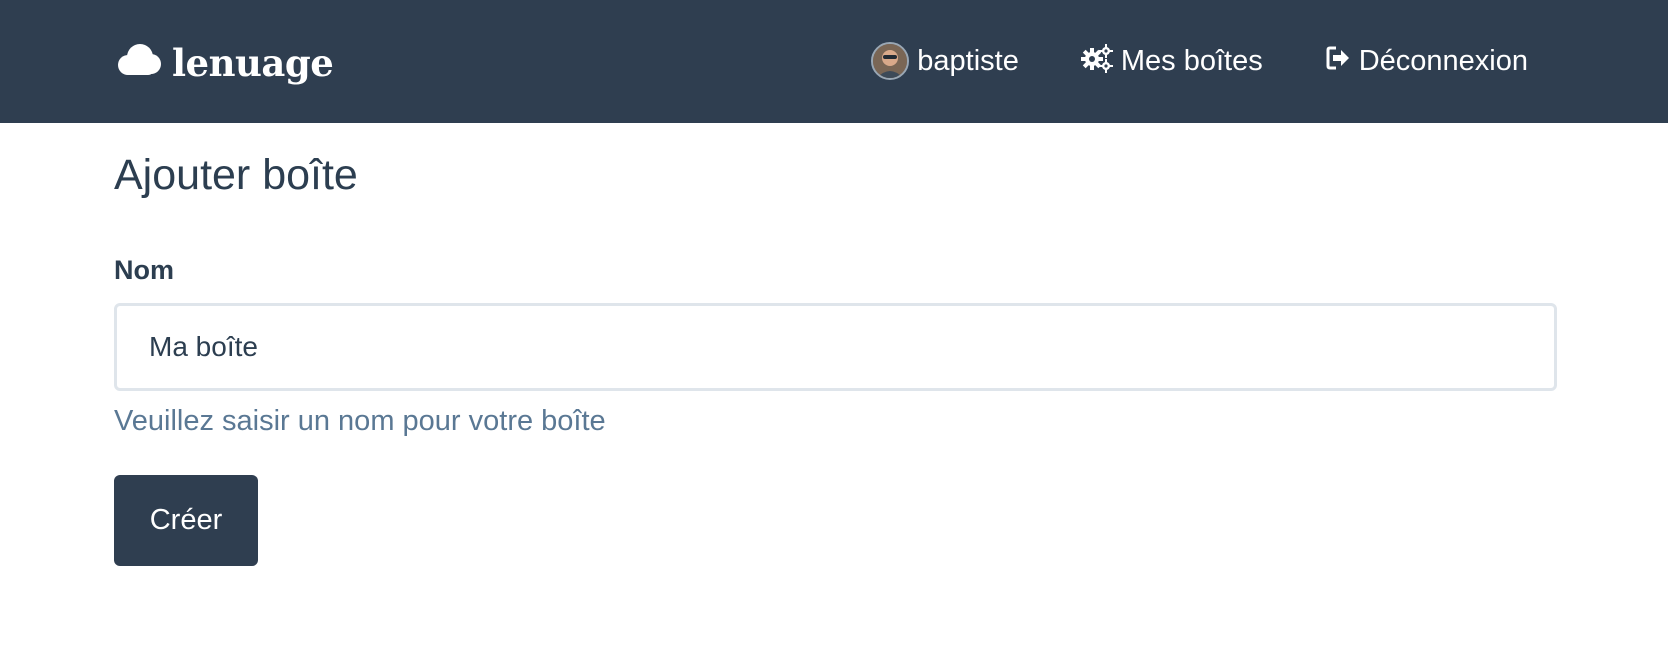 The image size is (1668, 646). What do you see at coordinates (138, 63) in the screenshot?
I see `cloud-icon` at bounding box center [138, 63].